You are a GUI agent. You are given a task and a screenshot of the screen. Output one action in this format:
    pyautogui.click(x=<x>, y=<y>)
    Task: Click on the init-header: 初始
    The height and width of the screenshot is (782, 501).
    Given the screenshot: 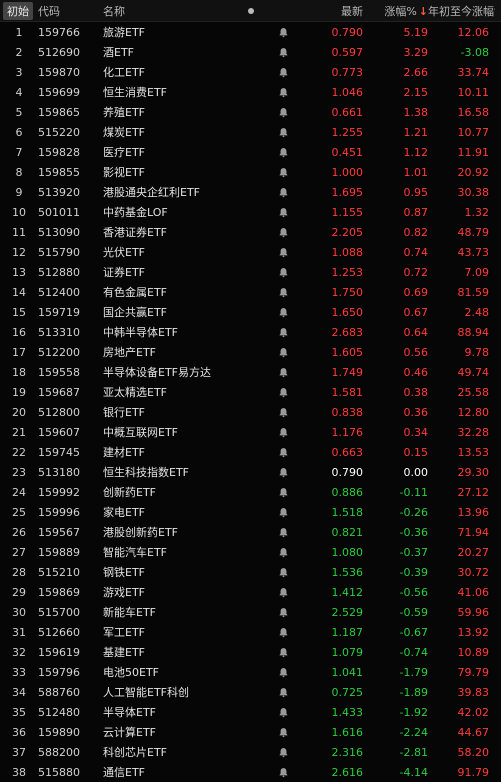 What is the action you would take?
    pyautogui.click(x=19, y=10)
    